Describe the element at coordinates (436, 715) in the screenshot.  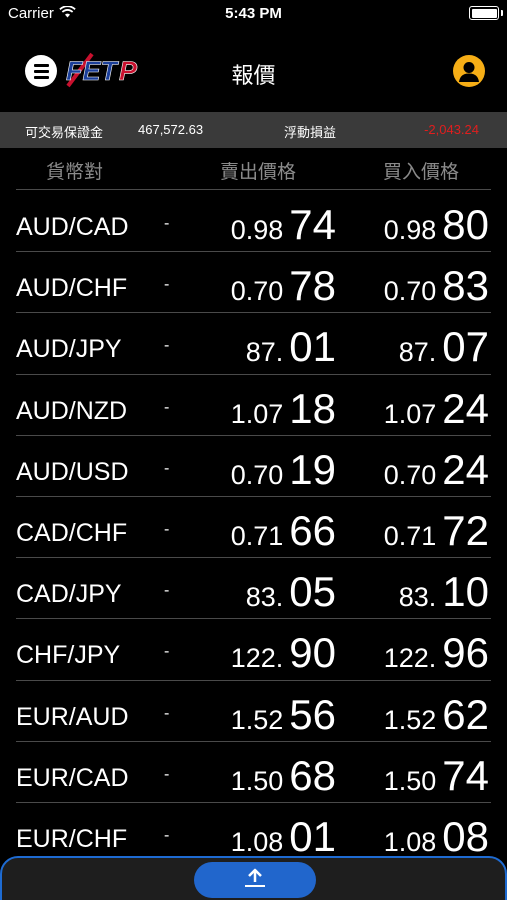
I see `buy-price: 1.52 62` at that location.